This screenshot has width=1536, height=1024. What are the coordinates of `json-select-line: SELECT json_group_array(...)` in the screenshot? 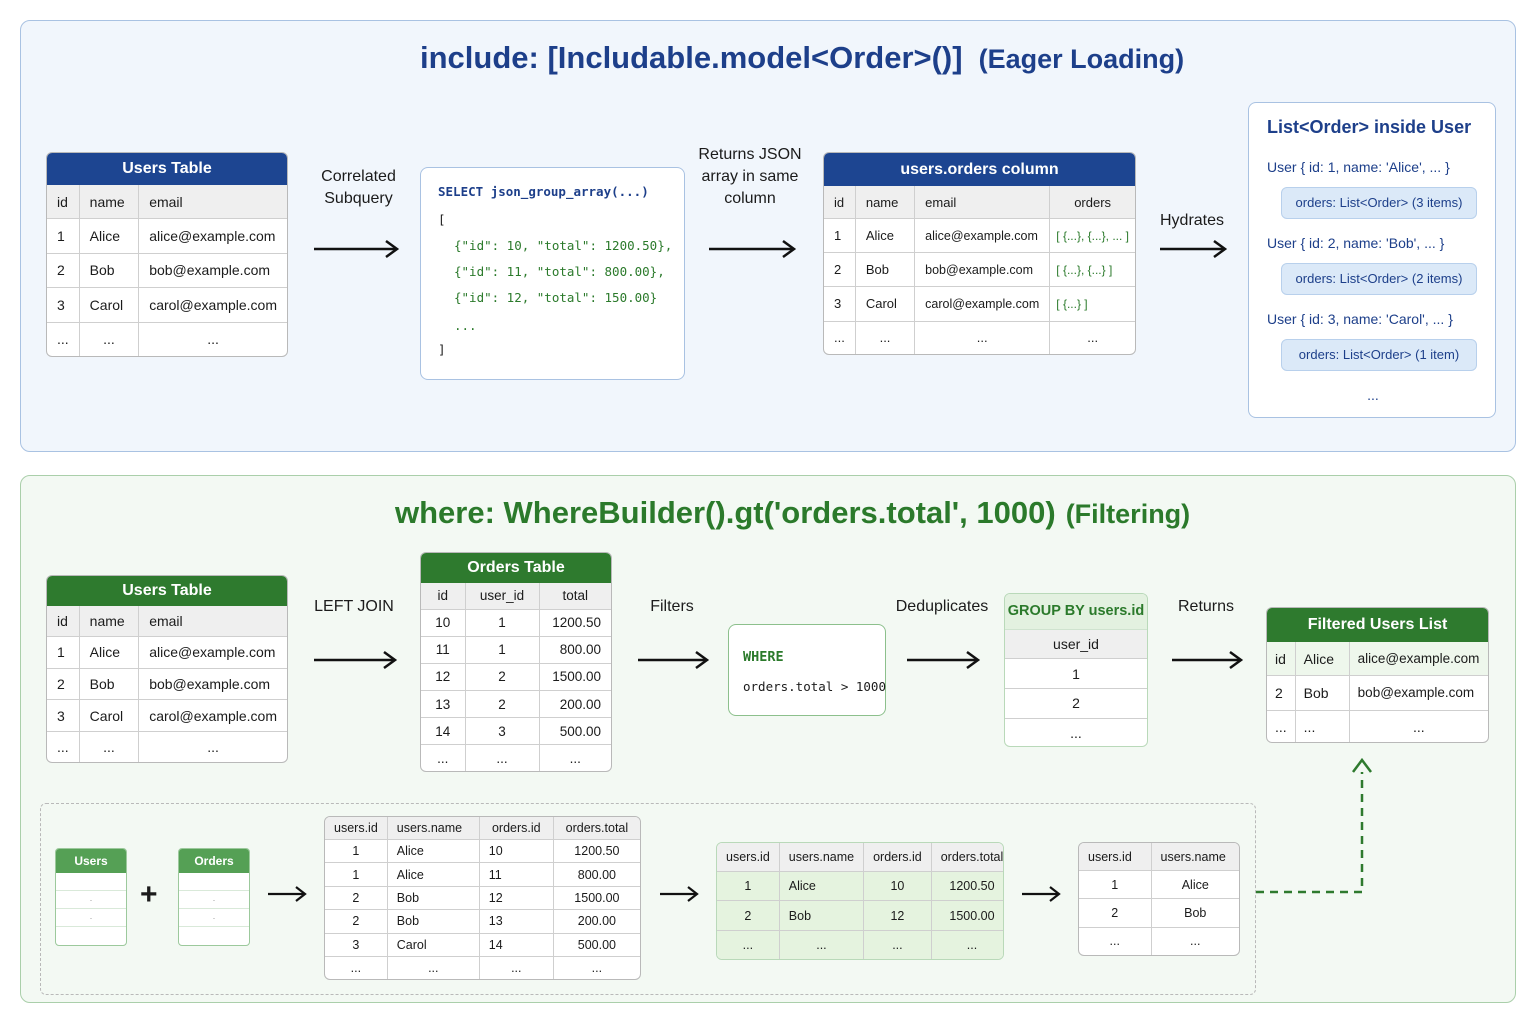 It's located at (543, 191).